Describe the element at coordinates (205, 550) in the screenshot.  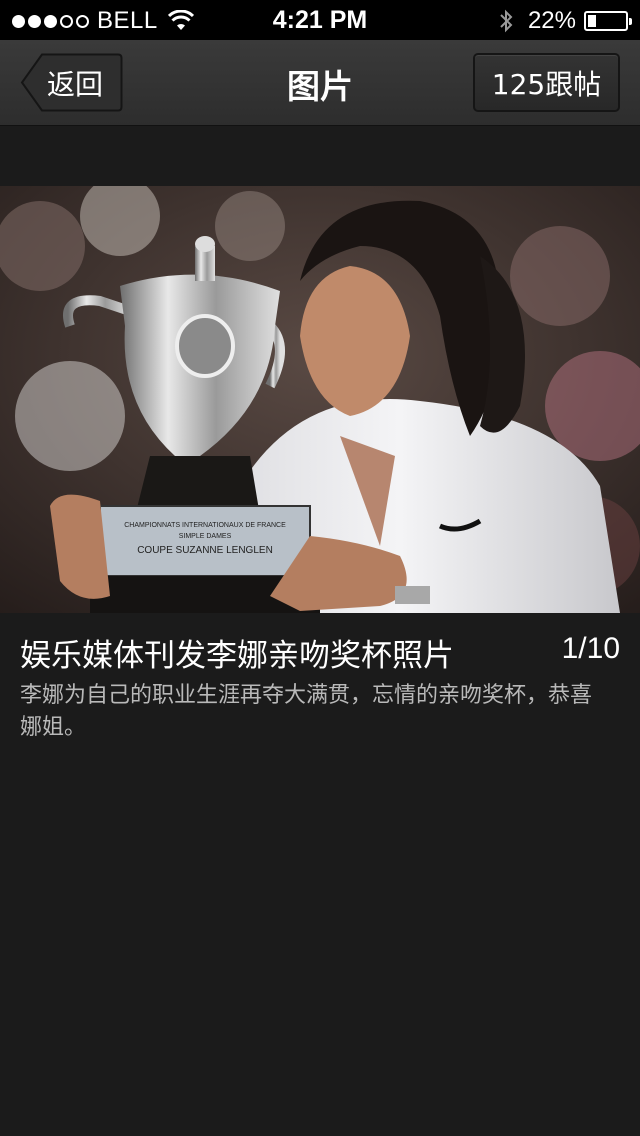
I see `plaque-line3: COUPE SUZANNE LENGLEN` at that location.